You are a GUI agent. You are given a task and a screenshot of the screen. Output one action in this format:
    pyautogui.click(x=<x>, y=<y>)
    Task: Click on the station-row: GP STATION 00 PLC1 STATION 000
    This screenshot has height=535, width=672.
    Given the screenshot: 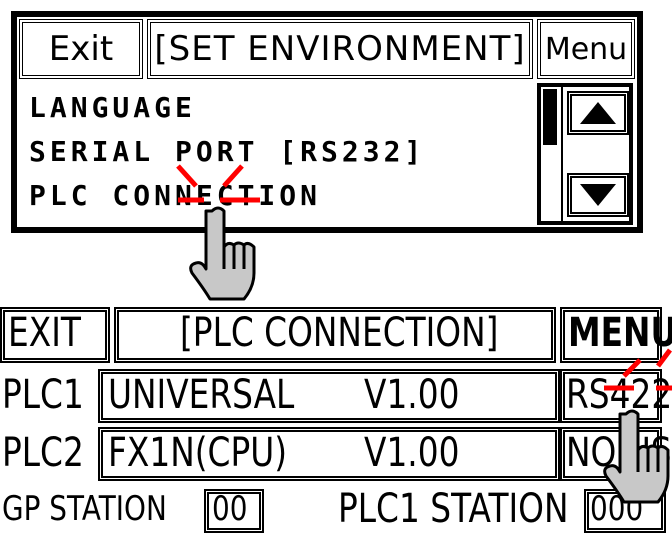 What is the action you would take?
    pyautogui.click(x=336, y=506)
    